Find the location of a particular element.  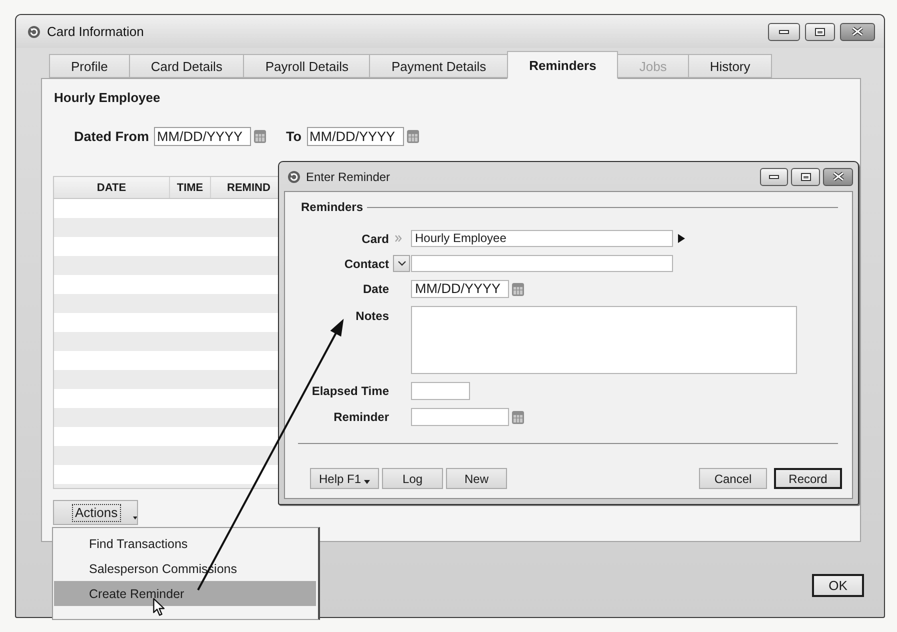

card-name: Hourly Employee is located at coordinates (107, 98).